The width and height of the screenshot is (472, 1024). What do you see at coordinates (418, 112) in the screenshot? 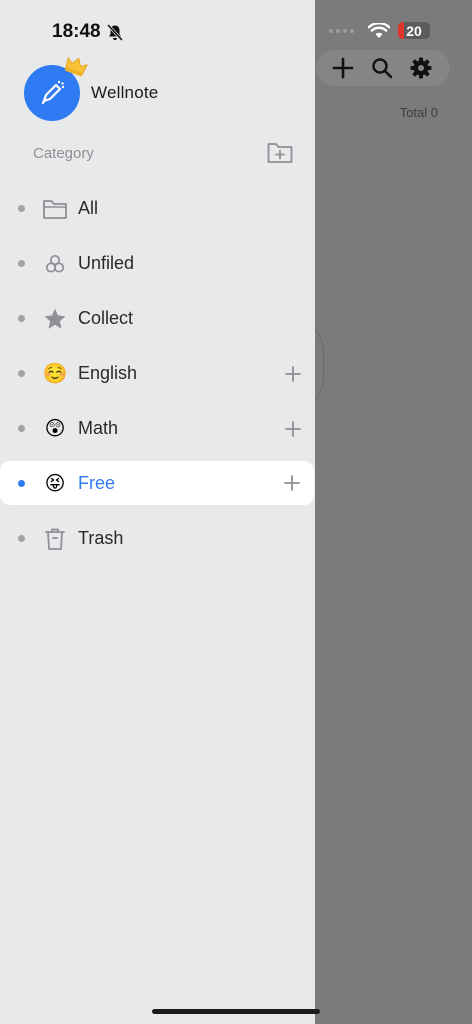
I see `total-count: Total 0` at bounding box center [418, 112].